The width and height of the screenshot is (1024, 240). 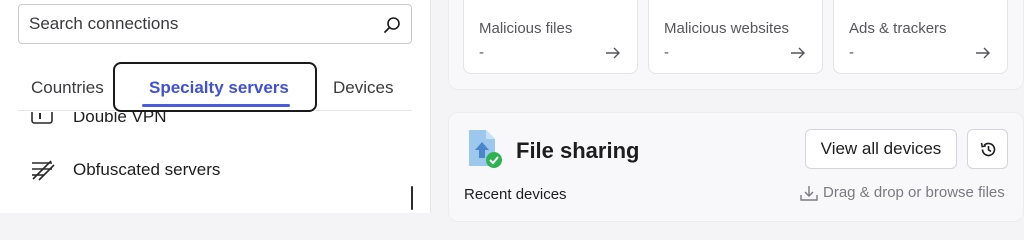 I want to click on recent-devices-label: Recent devices, so click(x=515, y=194).